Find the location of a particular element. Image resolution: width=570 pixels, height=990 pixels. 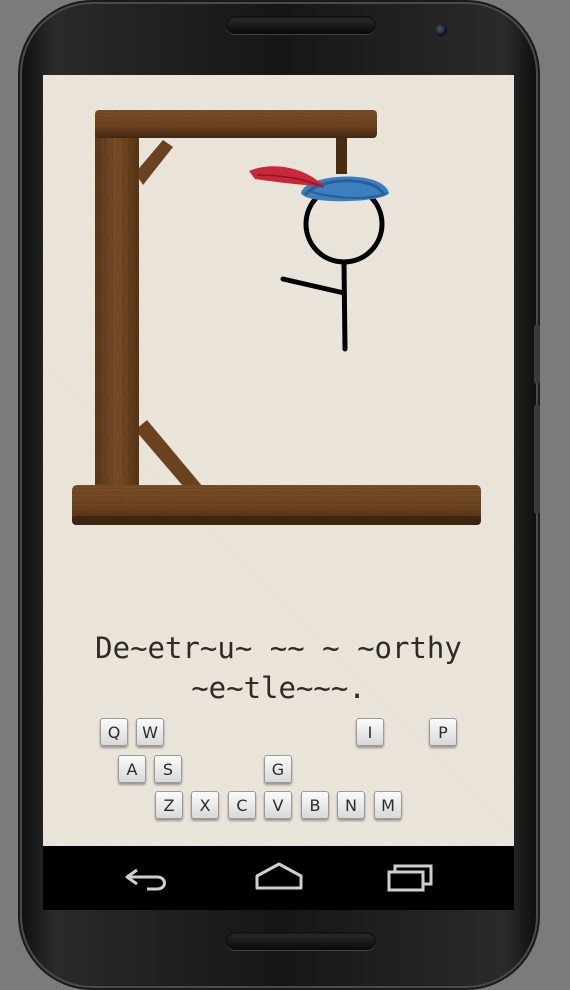

figure-body is located at coordinates (344, 305).